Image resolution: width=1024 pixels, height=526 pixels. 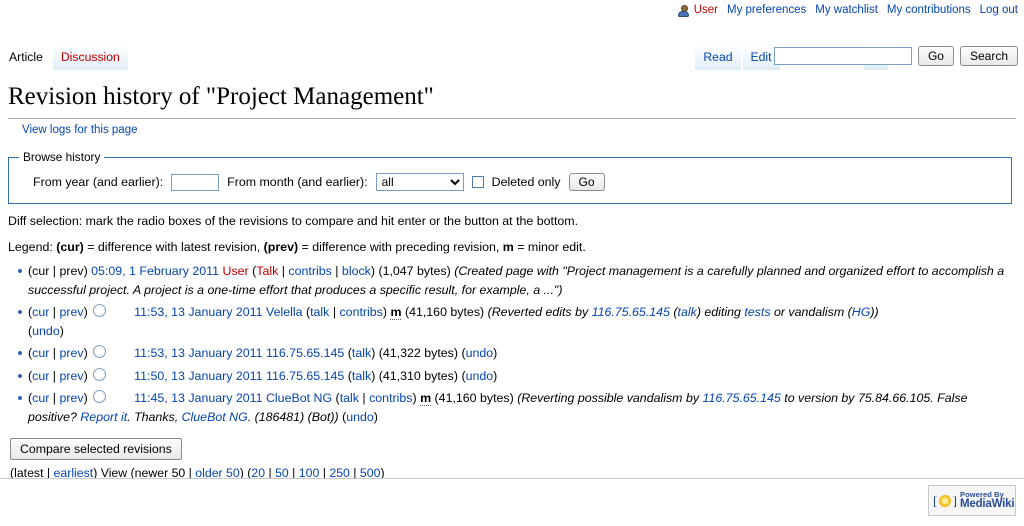 What do you see at coordinates (221, 96) in the screenshot?
I see `page-title: Revision history of "Project Management"` at bounding box center [221, 96].